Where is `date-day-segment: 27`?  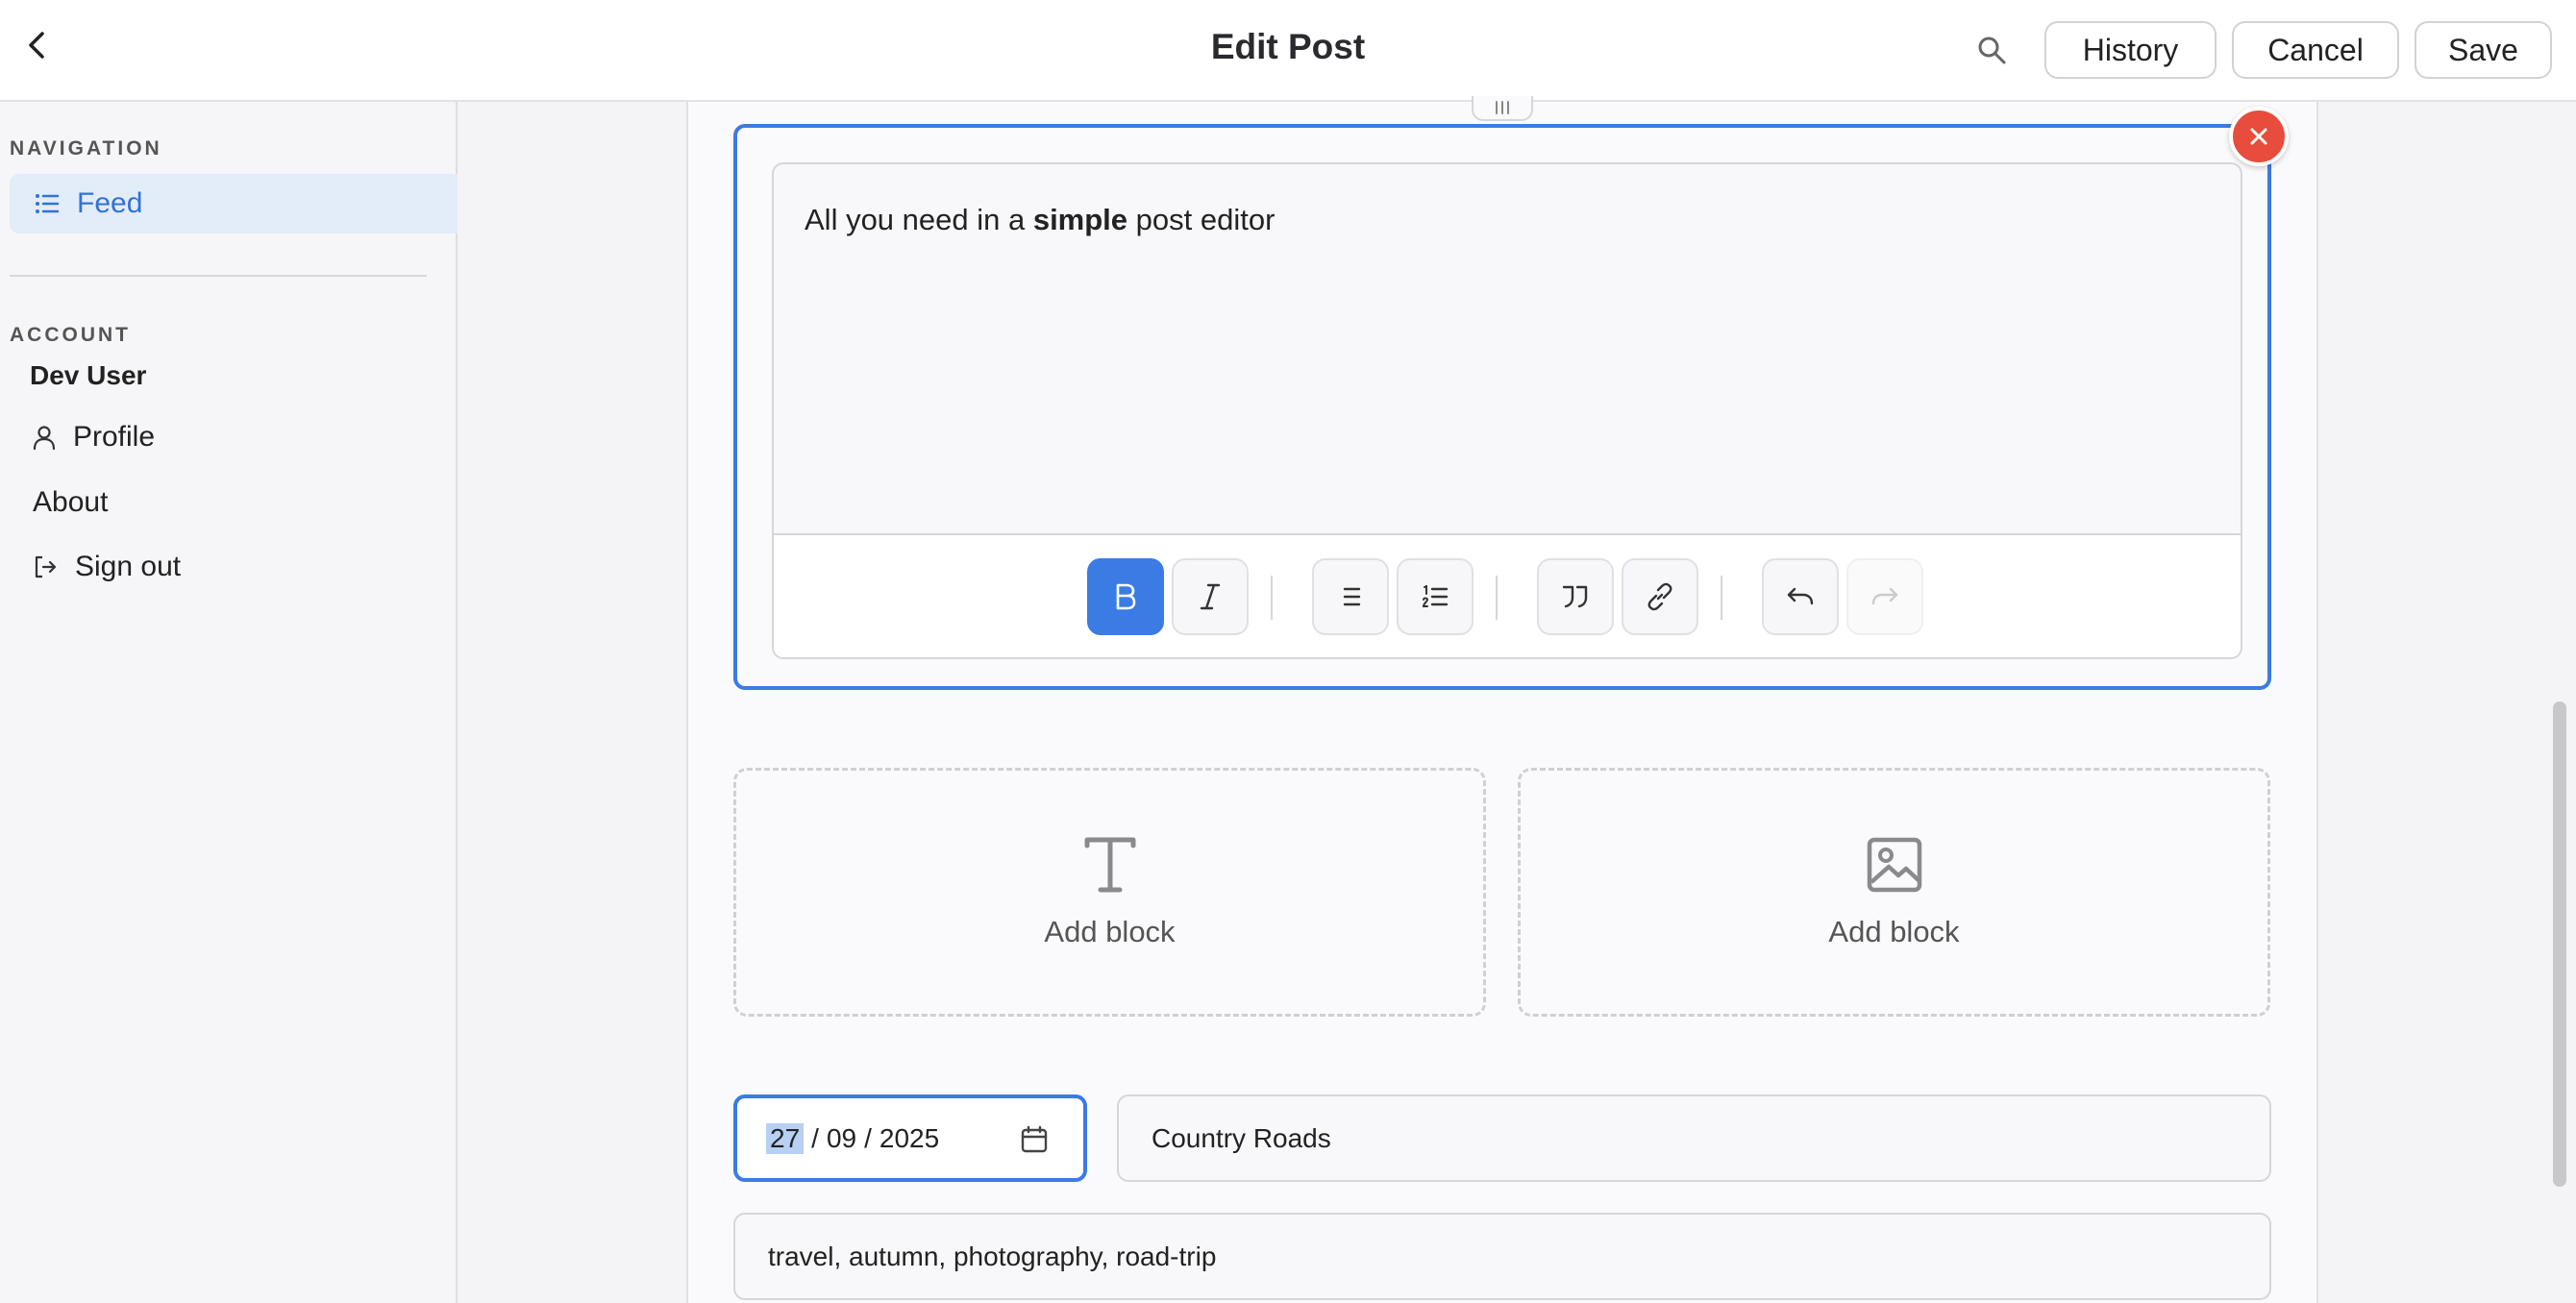 date-day-segment: 27 is located at coordinates (785, 1138).